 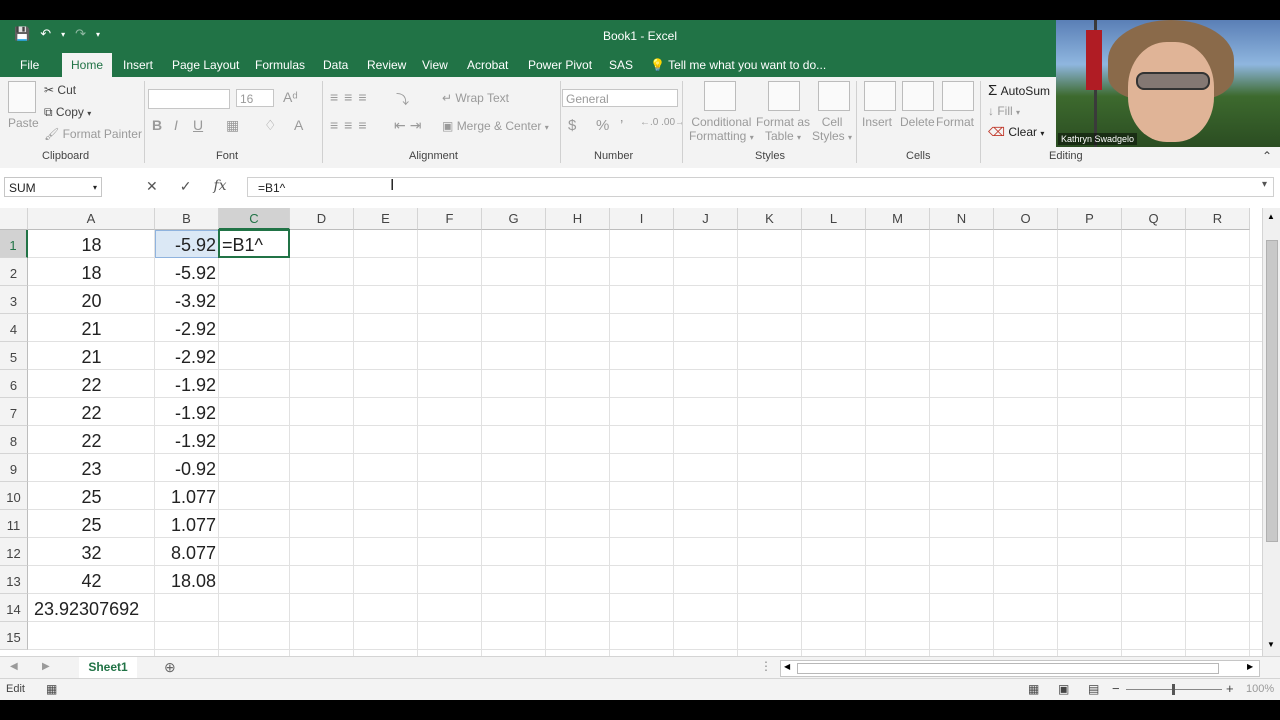 I want to click on delete-cells-icon, so click(x=918, y=96).